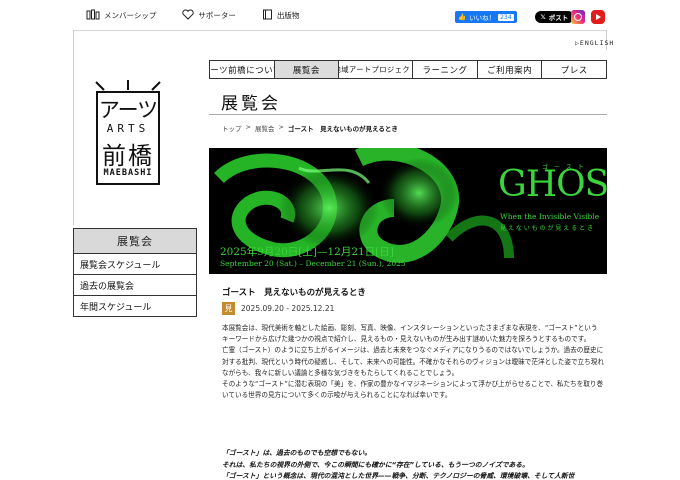  I want to click on fb-like-label: いいね！, so click(482, 18).